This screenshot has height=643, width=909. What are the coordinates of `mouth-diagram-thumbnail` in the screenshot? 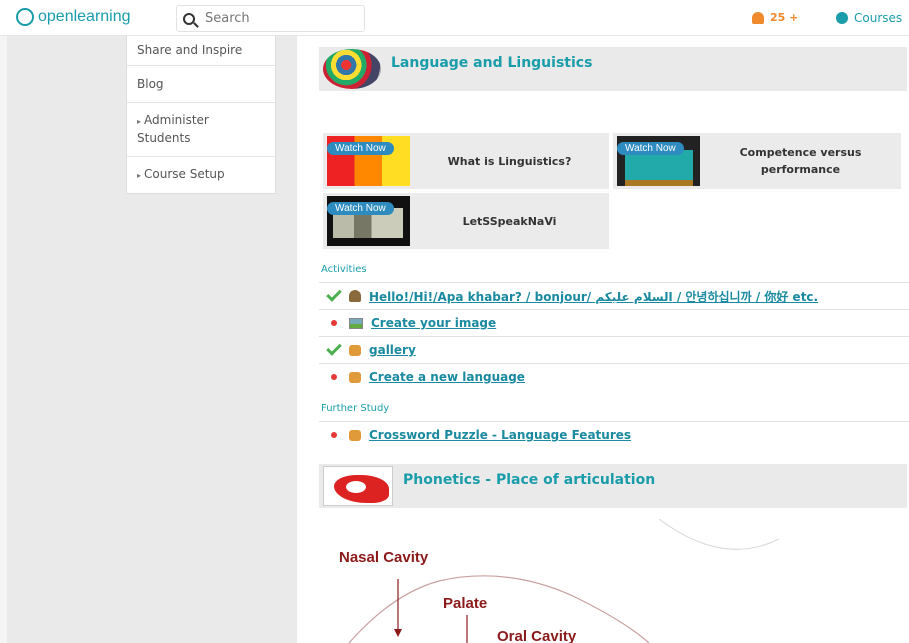 It's located at (358, 486).